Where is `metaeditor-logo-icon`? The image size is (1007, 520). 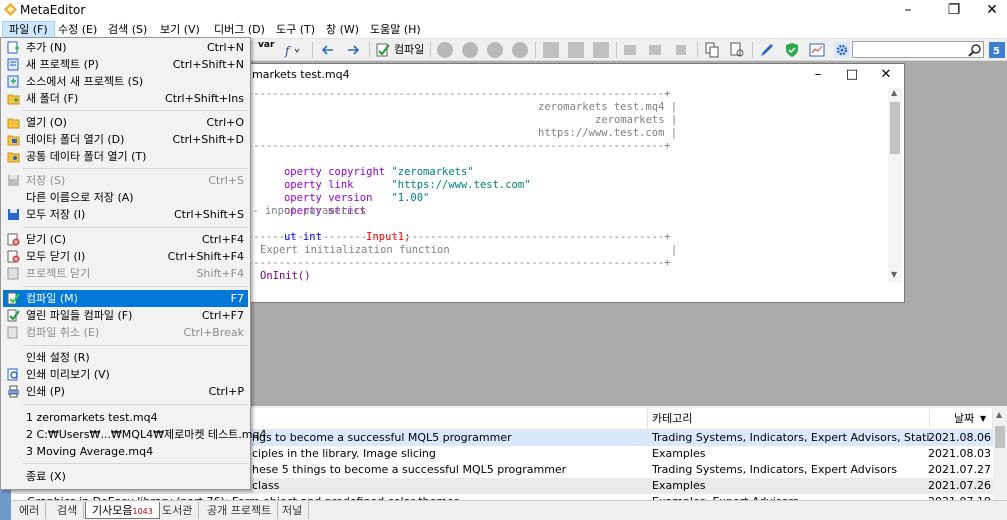 metaeditor-logo-icon is located at coordinates (10, 9).